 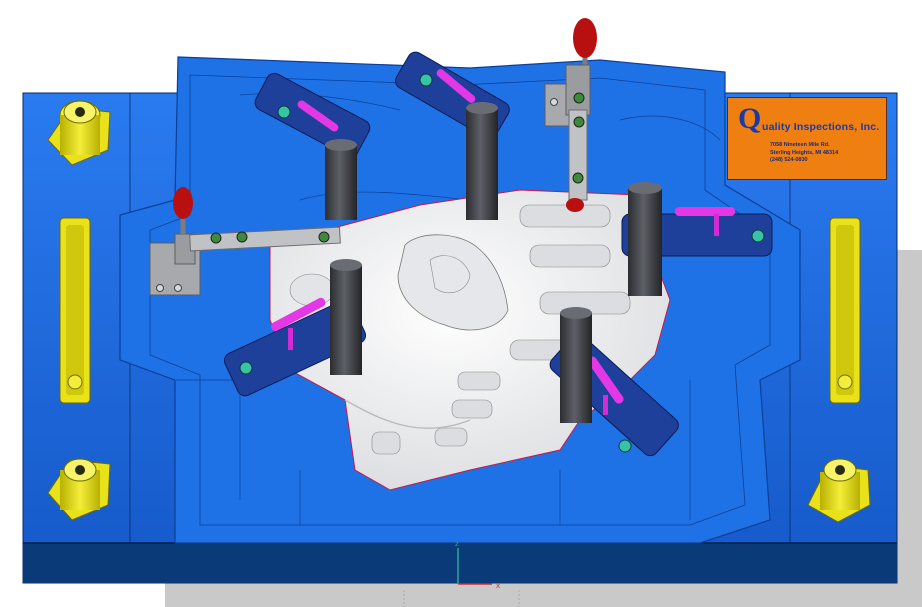 What do you see at coordinates (789, 160) in the screenshot?
I see `logo-phone: (248) 524-0830` at bounding box center [789, 160].